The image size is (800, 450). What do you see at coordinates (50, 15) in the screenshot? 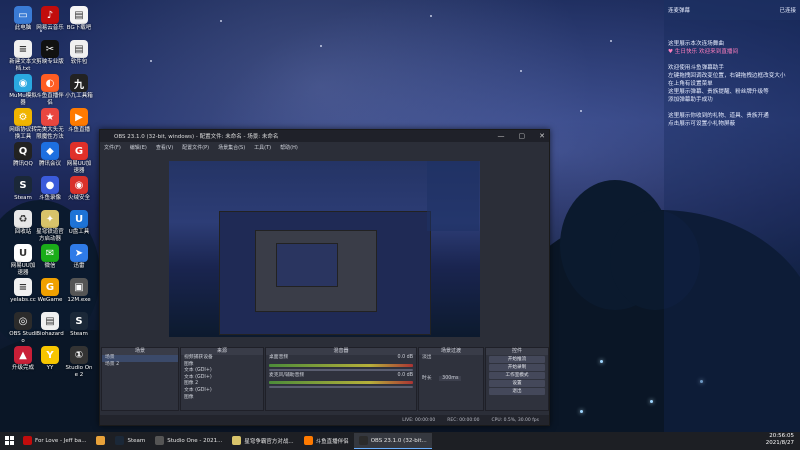
I see `app-icon: ♪` at bounding box center [50, 15].